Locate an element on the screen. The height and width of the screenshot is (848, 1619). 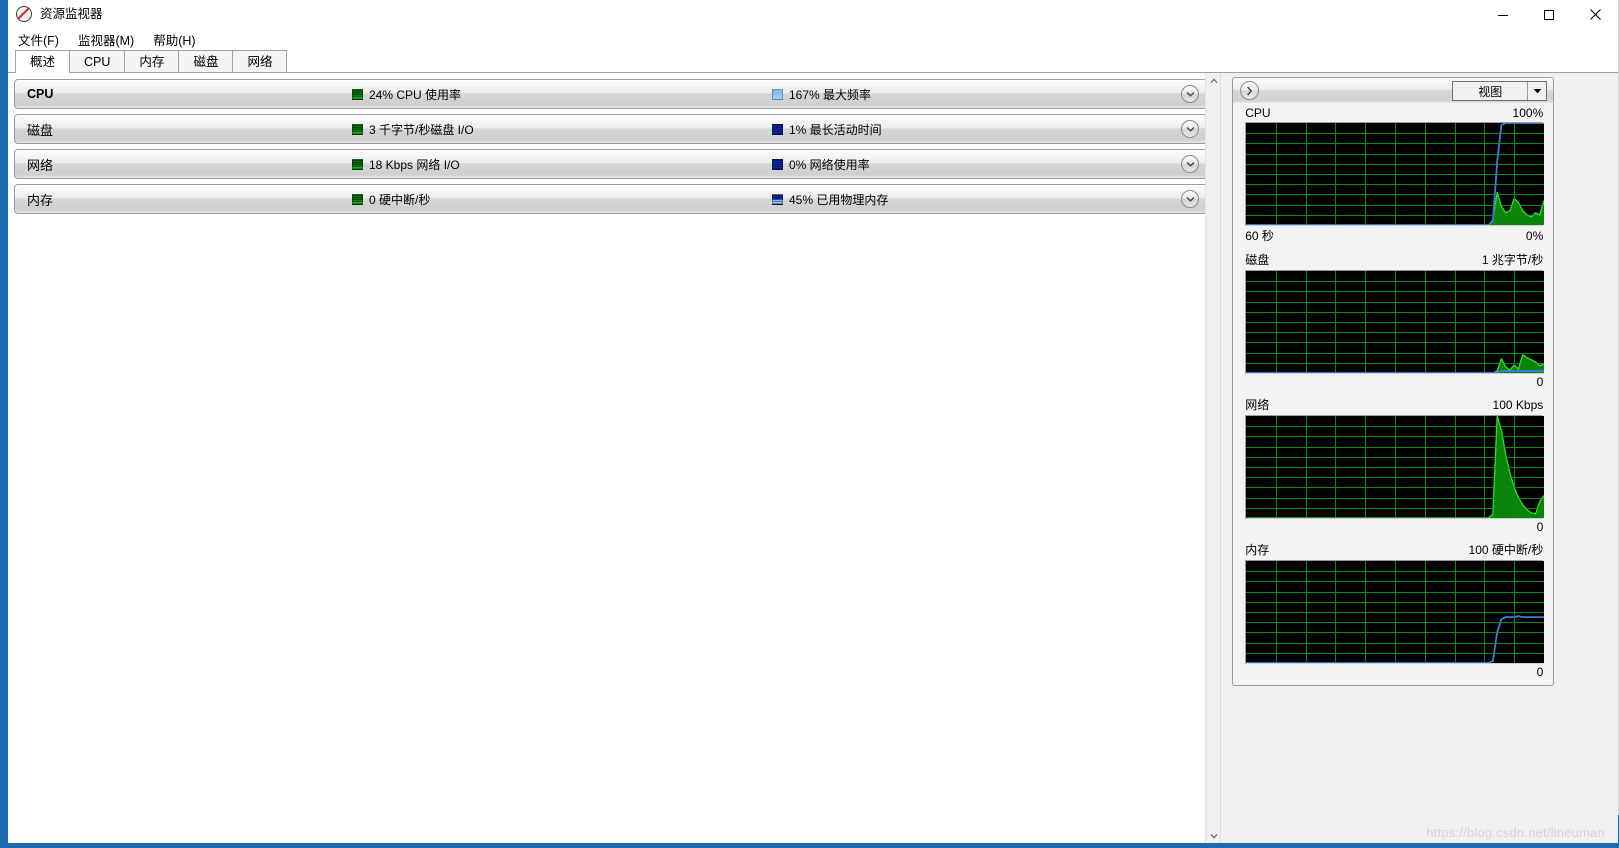
graph-network: 网络 100 Kbps 0 is located at coordinates (1393, 465).